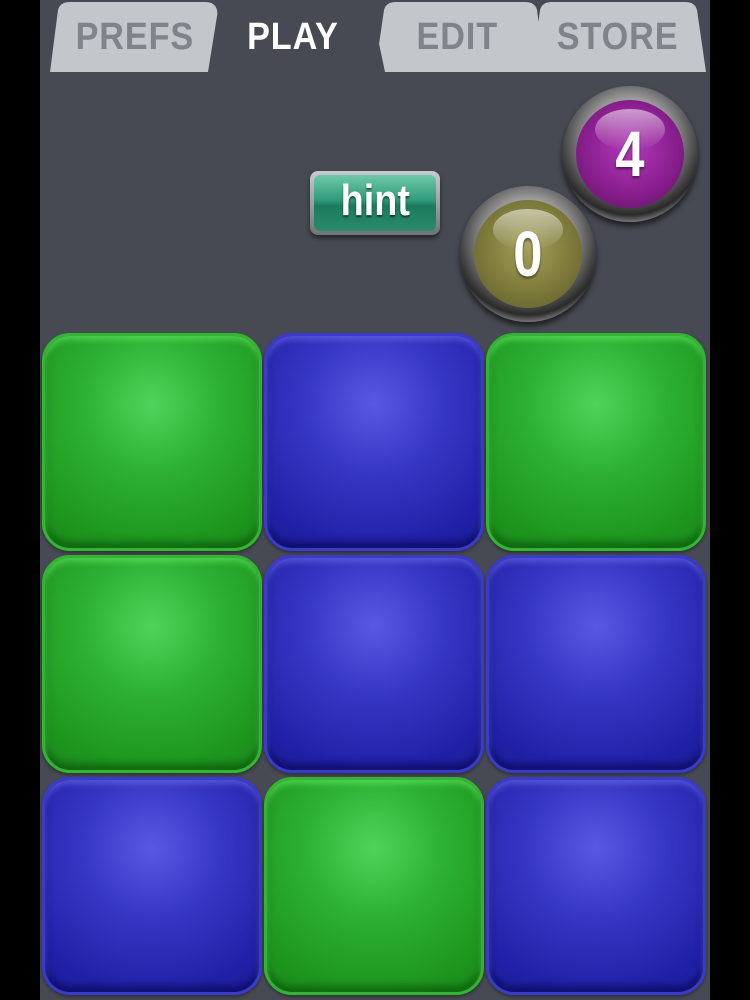  I want to click on tile-r1-c3-green, so click(596, 442).